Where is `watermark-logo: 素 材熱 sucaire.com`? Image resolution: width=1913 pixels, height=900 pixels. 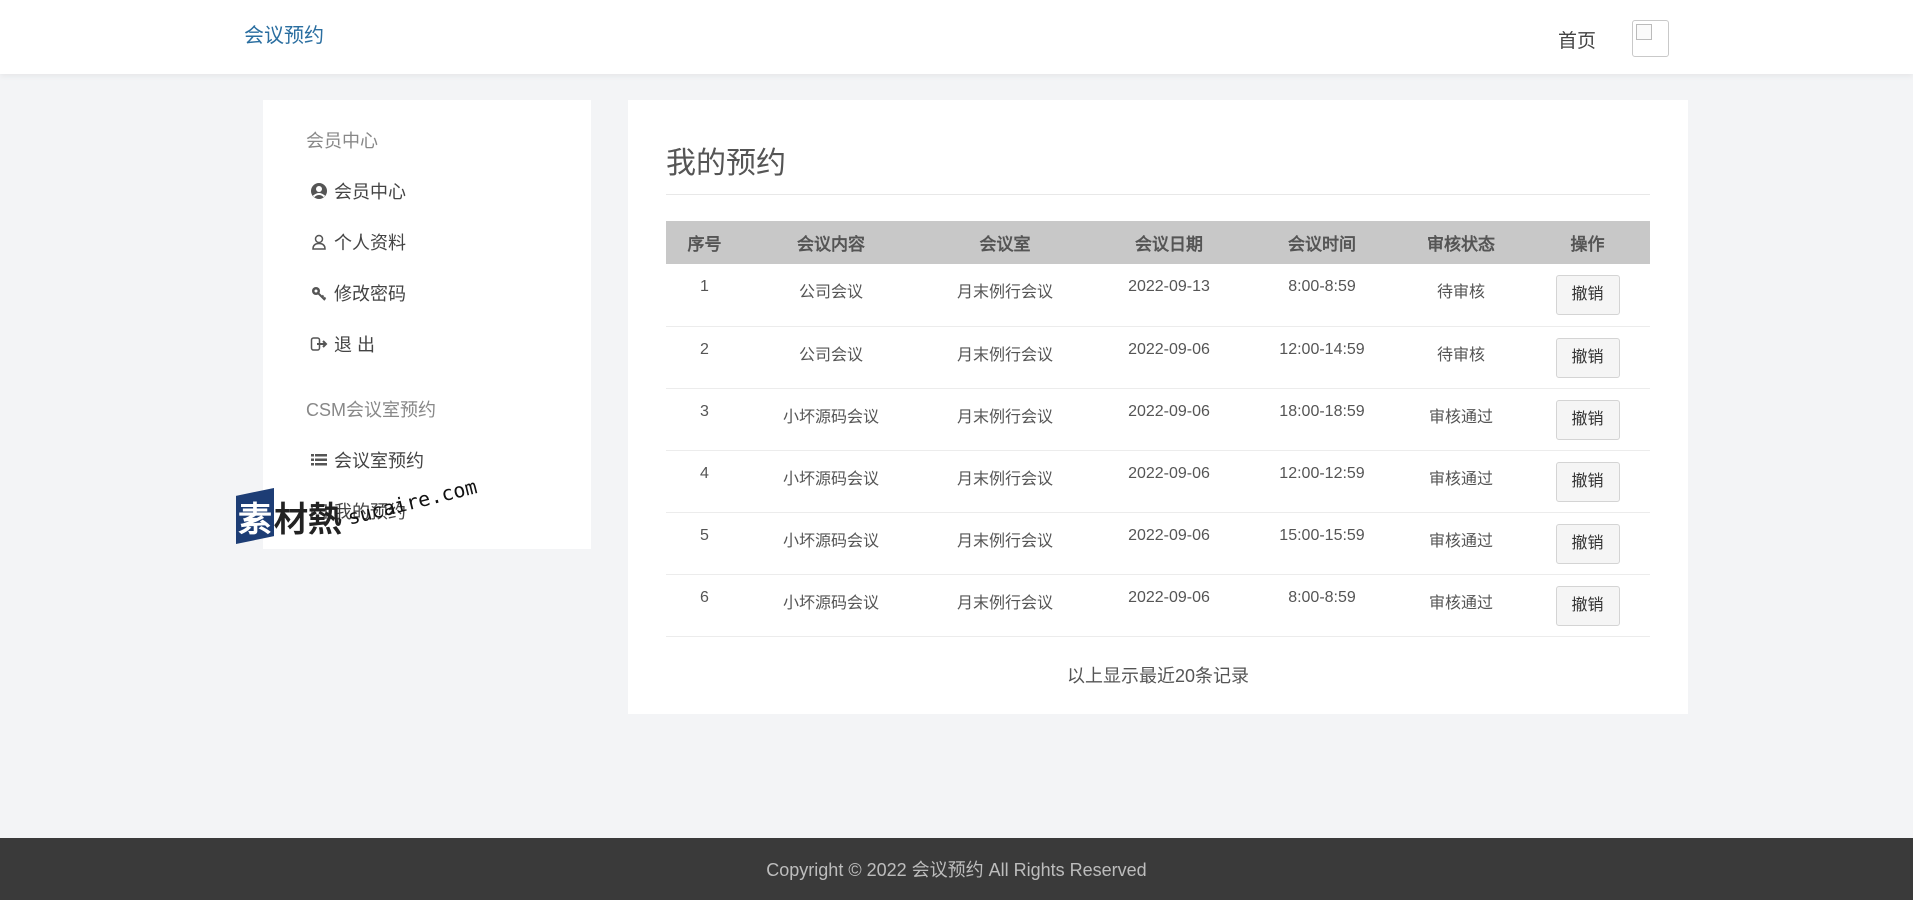
watermark-logo: 素 材熱 sucaire.com is located at coordinates (361, 514).